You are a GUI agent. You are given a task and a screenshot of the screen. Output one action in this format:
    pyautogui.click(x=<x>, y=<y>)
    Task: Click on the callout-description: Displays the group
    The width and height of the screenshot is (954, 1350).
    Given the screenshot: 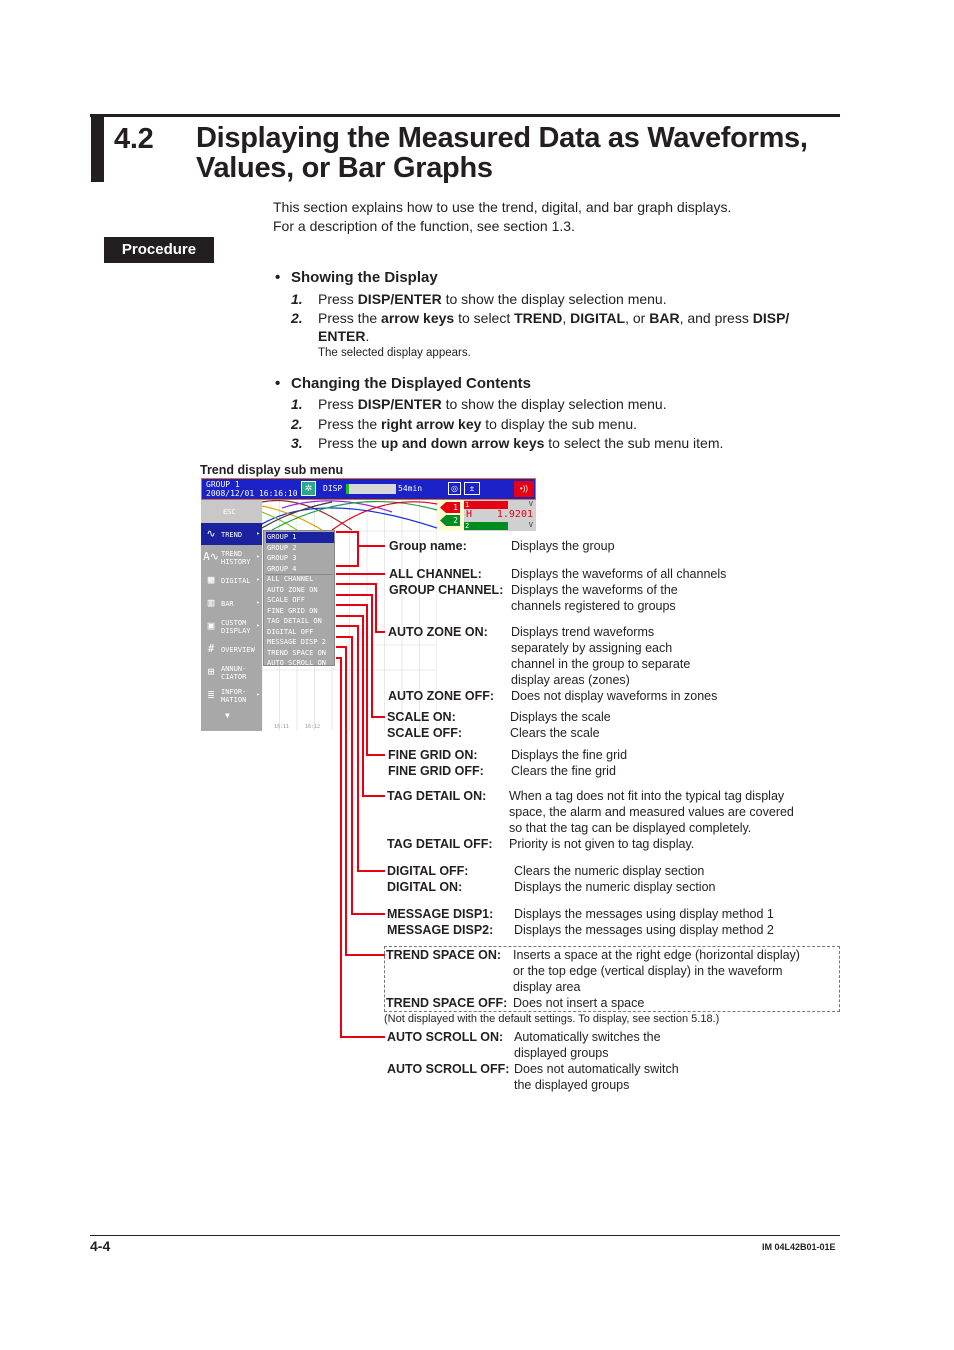 What is the action you would take?
    pyautogui.click(x=563, y=546)
    